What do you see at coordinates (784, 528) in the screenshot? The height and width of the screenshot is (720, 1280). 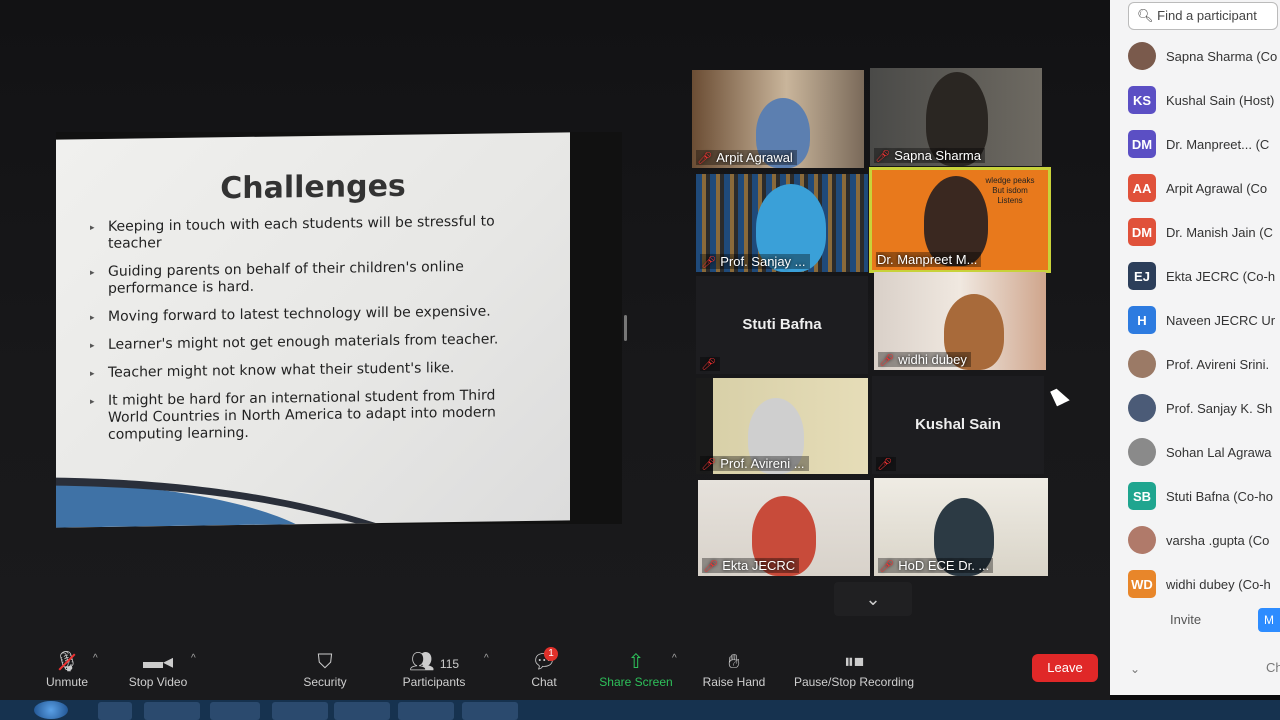 I see `video-tile: 🎤︎ Ekta JECRC` at bounding box center [784, 528].